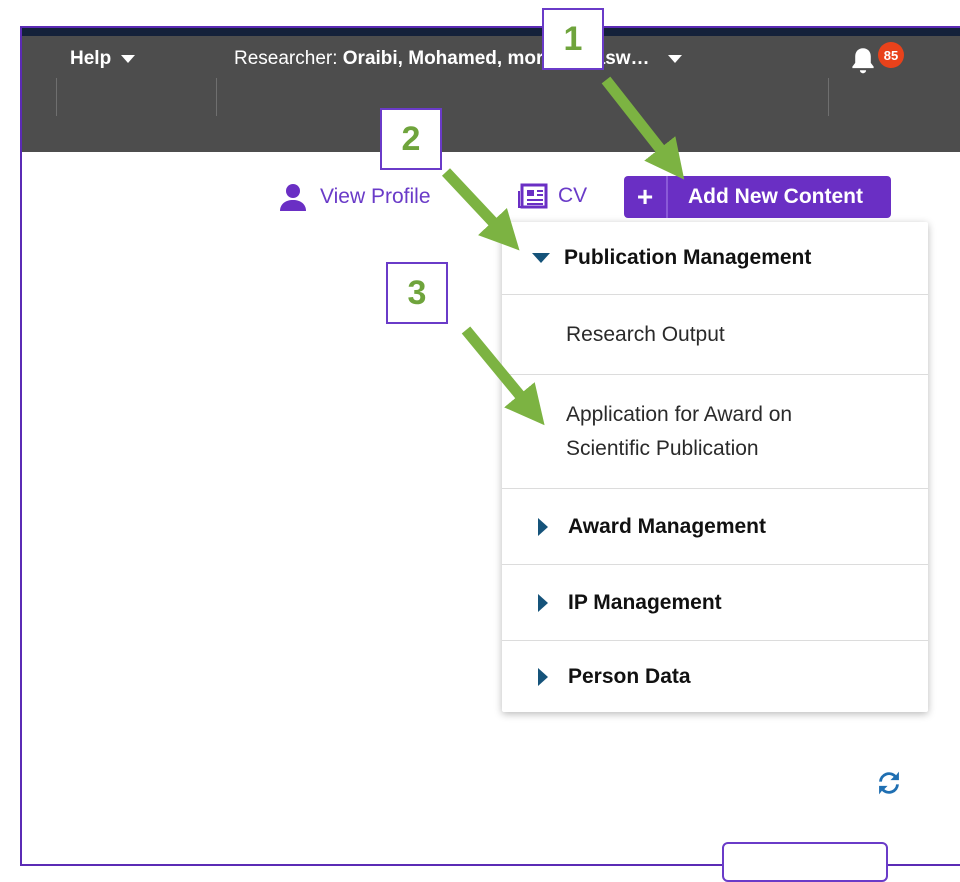 The image size is (960, 882). Describe the element at coordinates (573, 195) in the screenshot. I see `cv-label: CV` at that location.